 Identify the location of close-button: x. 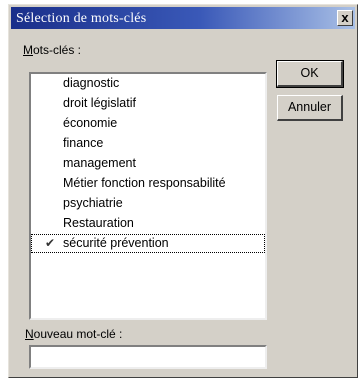
(345, 18).